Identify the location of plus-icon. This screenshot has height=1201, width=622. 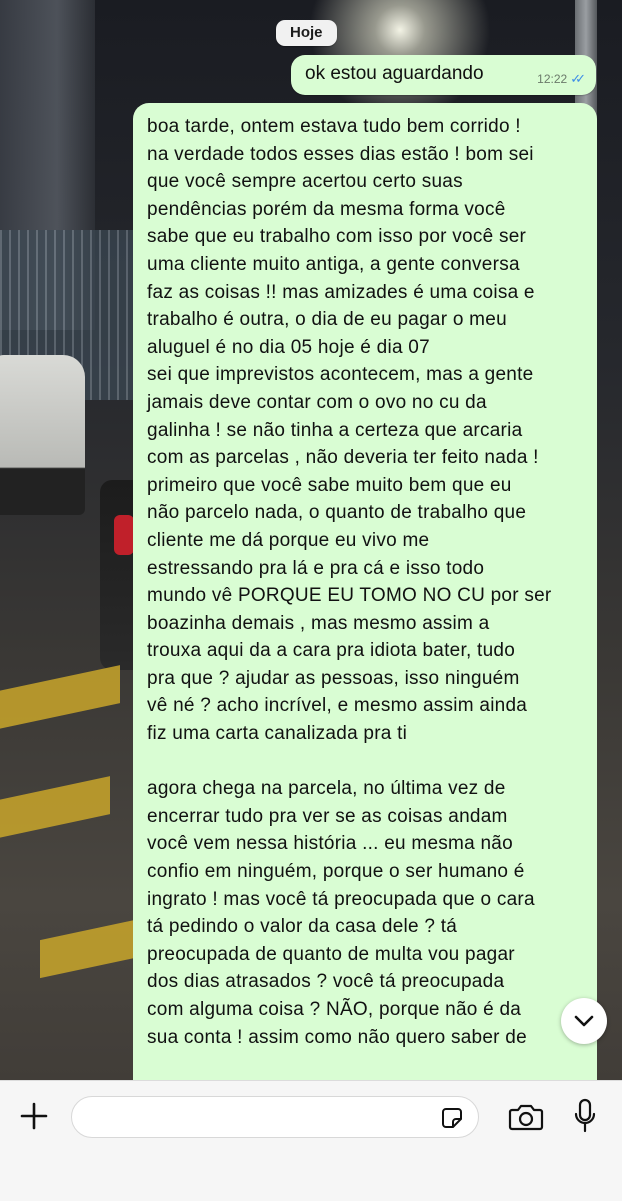
(34, 1116).